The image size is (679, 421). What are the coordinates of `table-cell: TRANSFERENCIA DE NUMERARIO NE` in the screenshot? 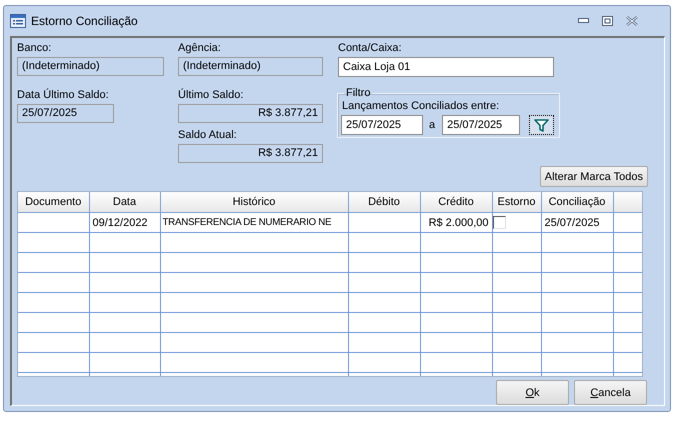 It's located at (247, 222).